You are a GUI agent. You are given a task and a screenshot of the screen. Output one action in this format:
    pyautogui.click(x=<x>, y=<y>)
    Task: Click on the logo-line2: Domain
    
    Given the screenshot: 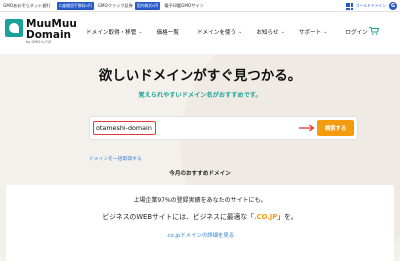 What is the action you would take?
    pyautogui.click(x=49, y=34)
    